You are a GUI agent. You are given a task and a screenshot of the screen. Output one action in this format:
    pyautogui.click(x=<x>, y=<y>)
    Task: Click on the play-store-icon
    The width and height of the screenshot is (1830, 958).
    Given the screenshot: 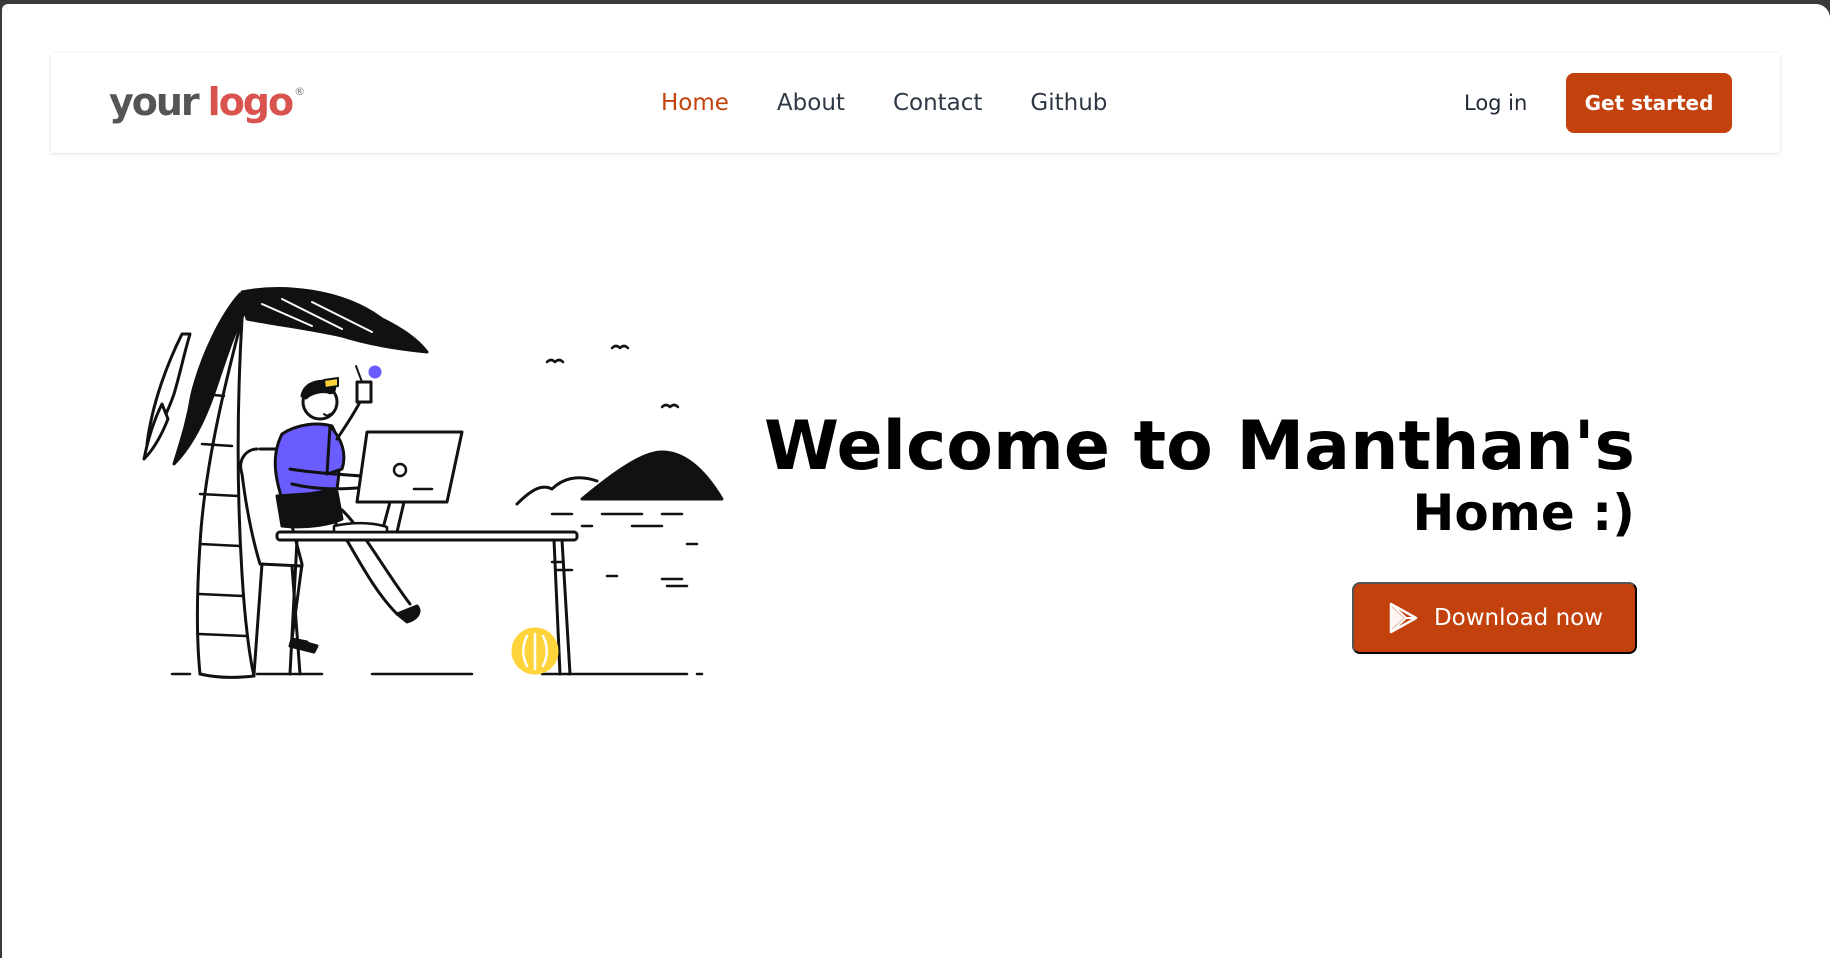 What is the action you would take?
    pyautogui.click(x=1403, y=618)
    